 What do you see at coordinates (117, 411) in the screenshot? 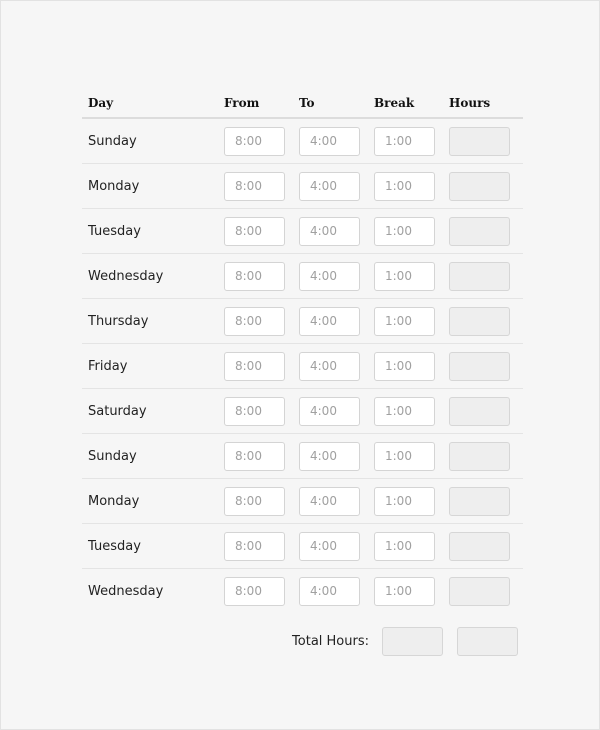
I see `day-label: Saturday` at bounding box center [117, 411].